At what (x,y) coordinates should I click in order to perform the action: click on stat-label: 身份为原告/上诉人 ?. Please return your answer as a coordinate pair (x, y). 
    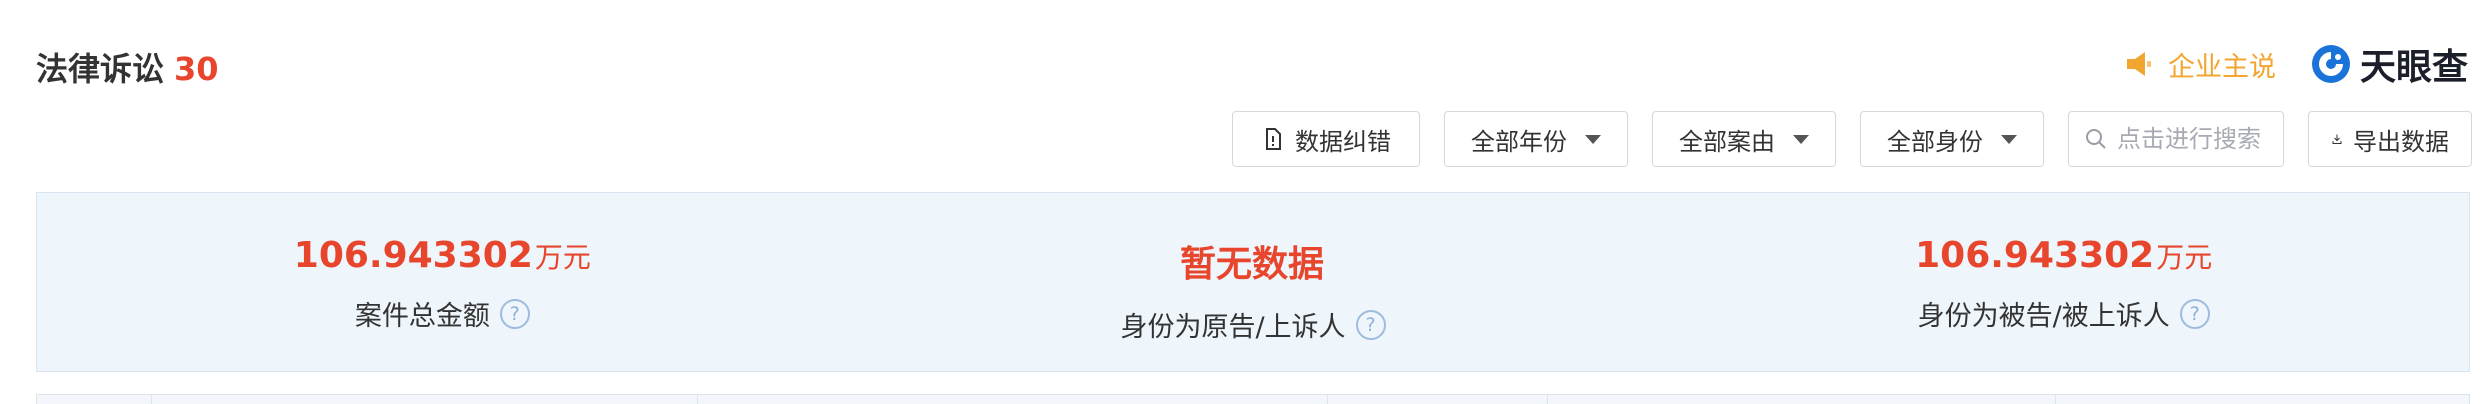
    Looking at the image, I should click on (1253, 324).